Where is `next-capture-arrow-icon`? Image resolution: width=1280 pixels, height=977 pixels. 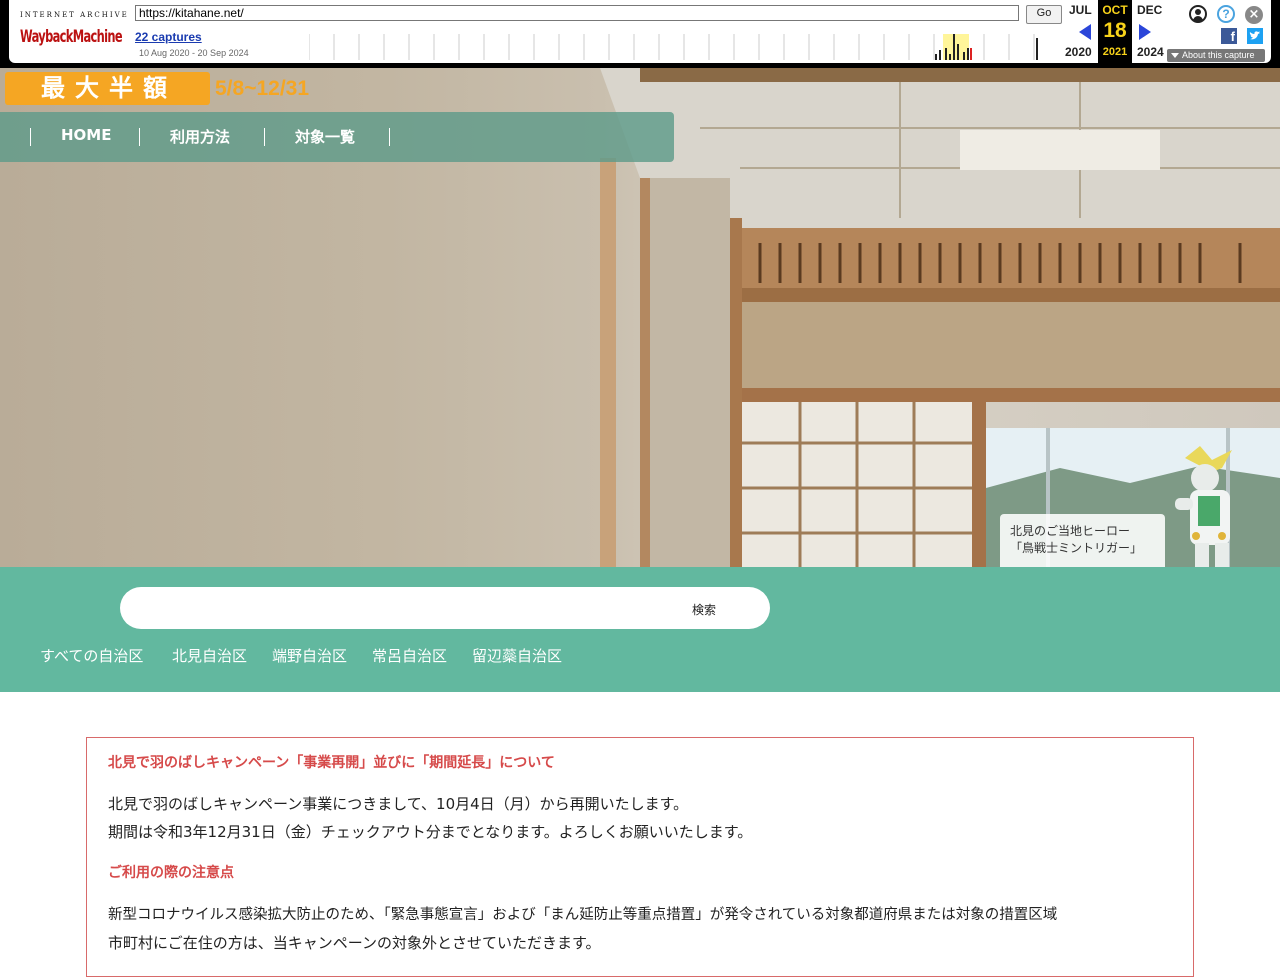 next-capture-arrow-icon is located at coordinates (1145, 32).